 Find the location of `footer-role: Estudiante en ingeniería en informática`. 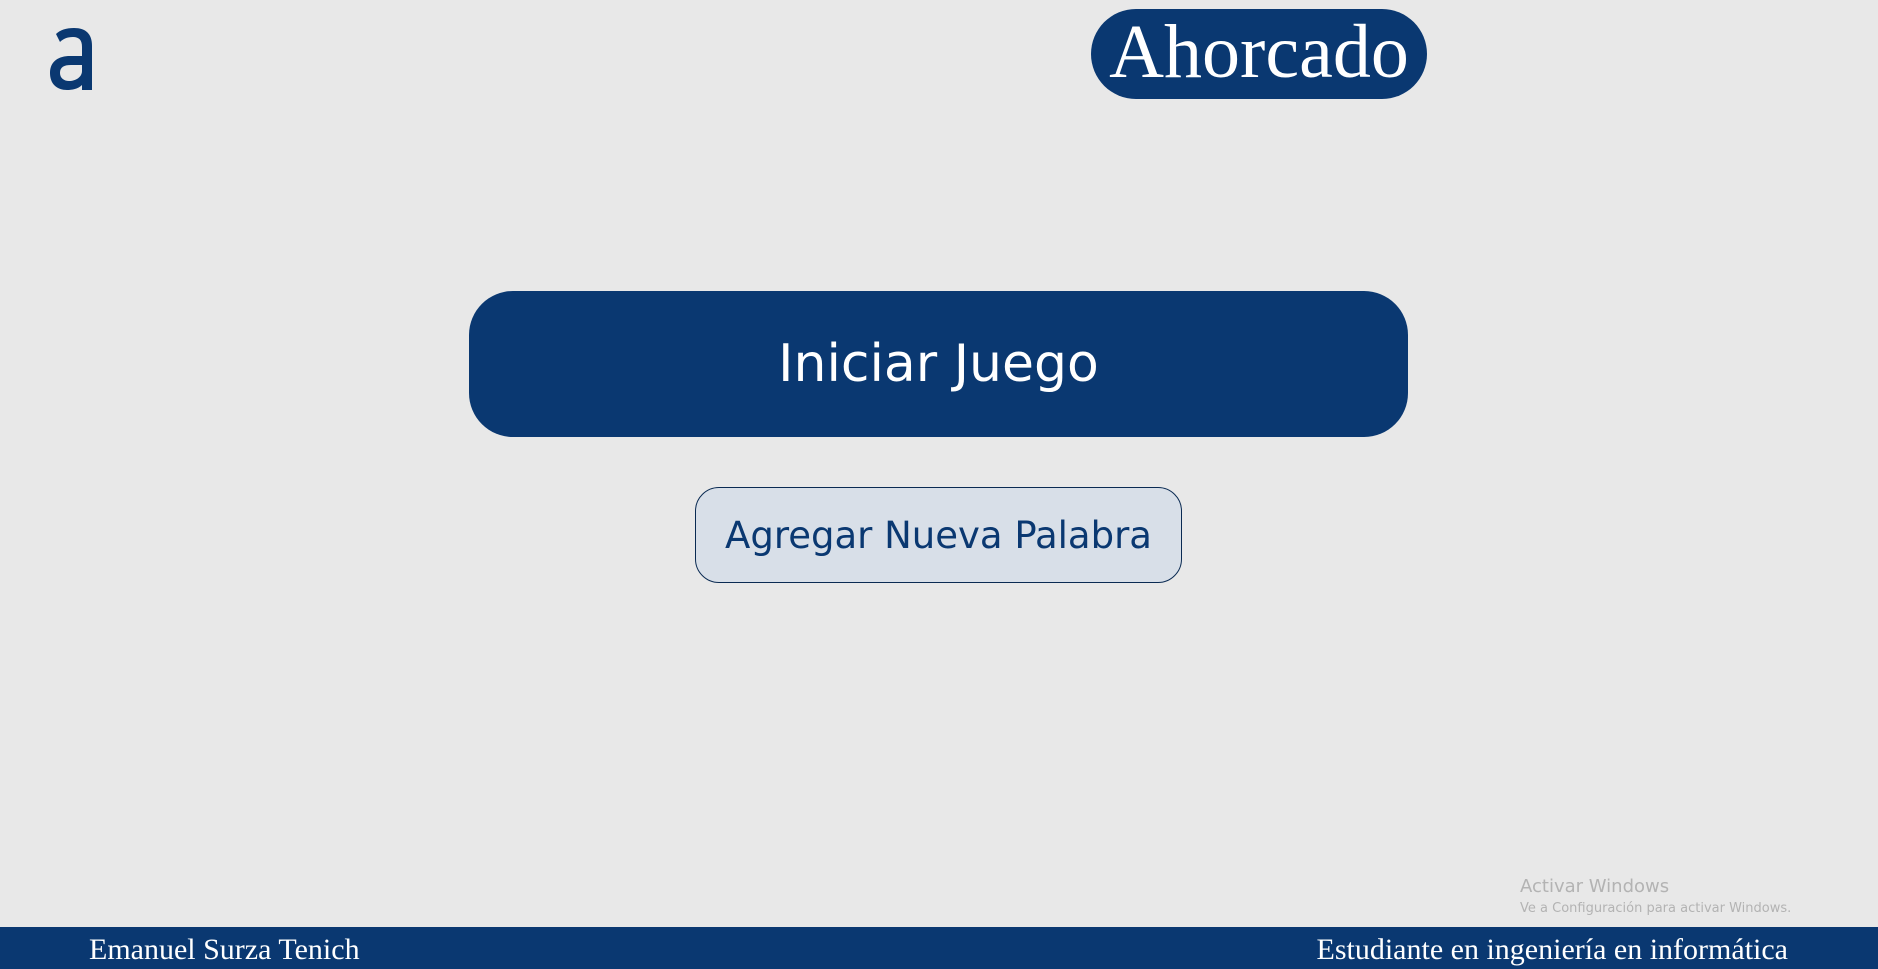

footer-role: Estudiante en ingeniería en informática is located at coordinates (1552, 949).